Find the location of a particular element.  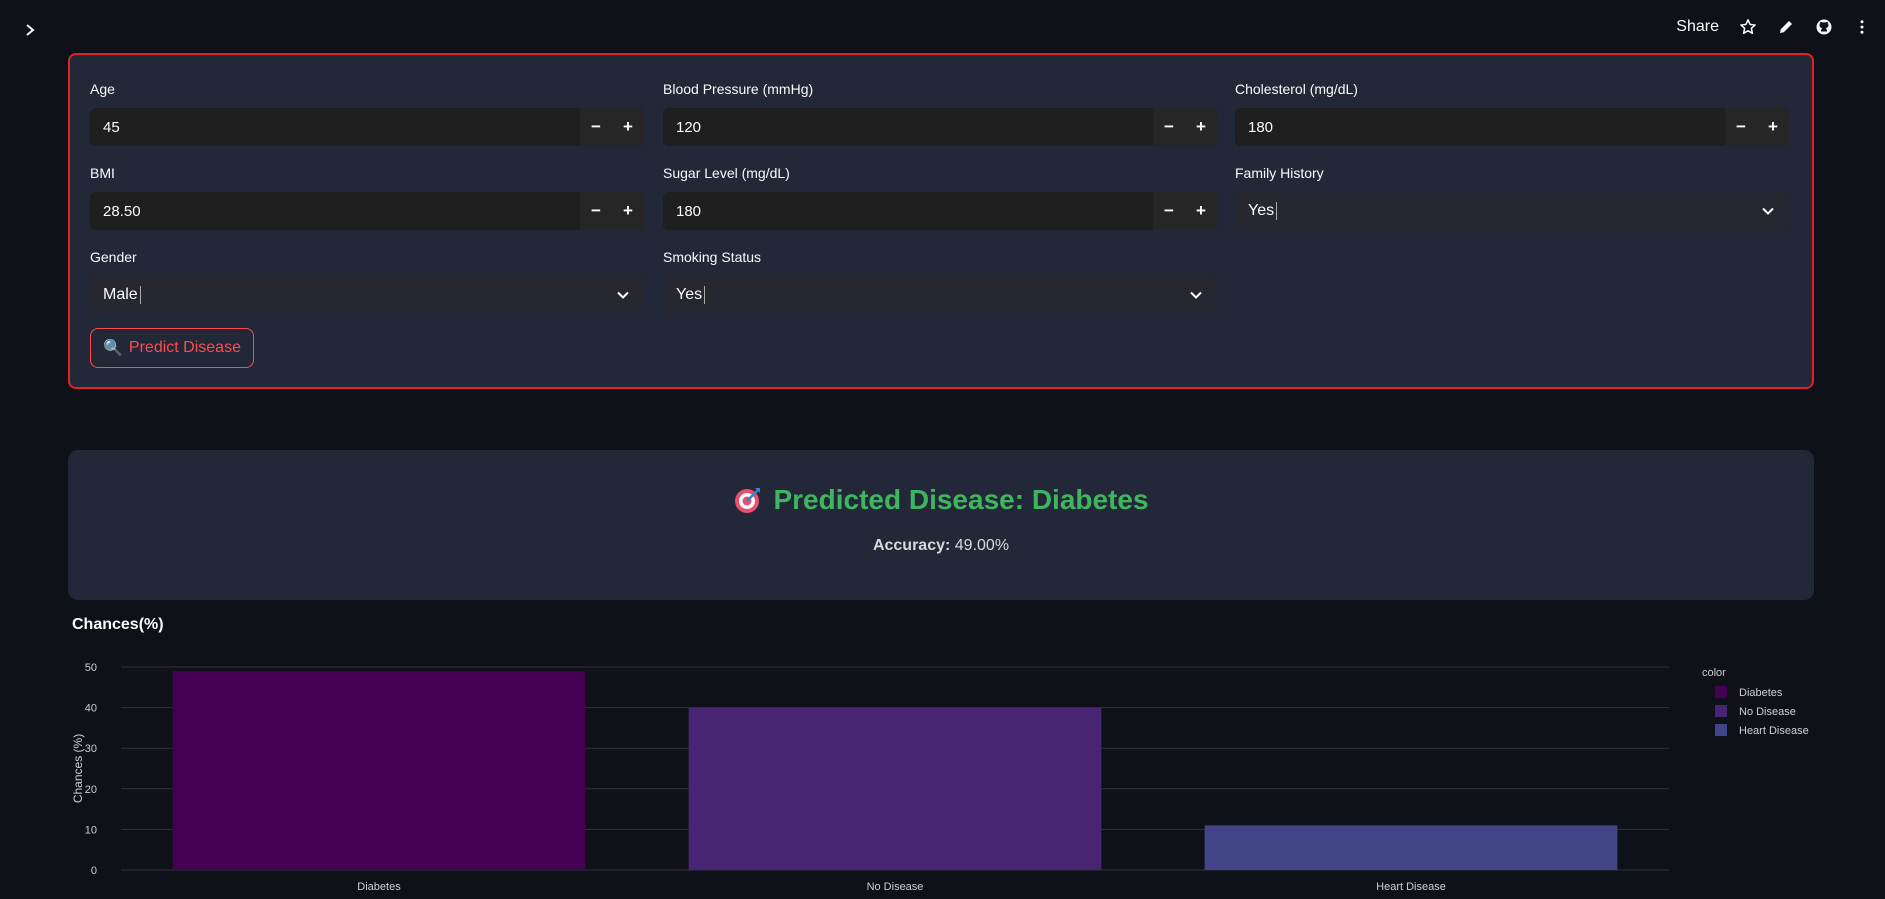

blood-pressure-input: 120 is located at coordinates (908, 127).